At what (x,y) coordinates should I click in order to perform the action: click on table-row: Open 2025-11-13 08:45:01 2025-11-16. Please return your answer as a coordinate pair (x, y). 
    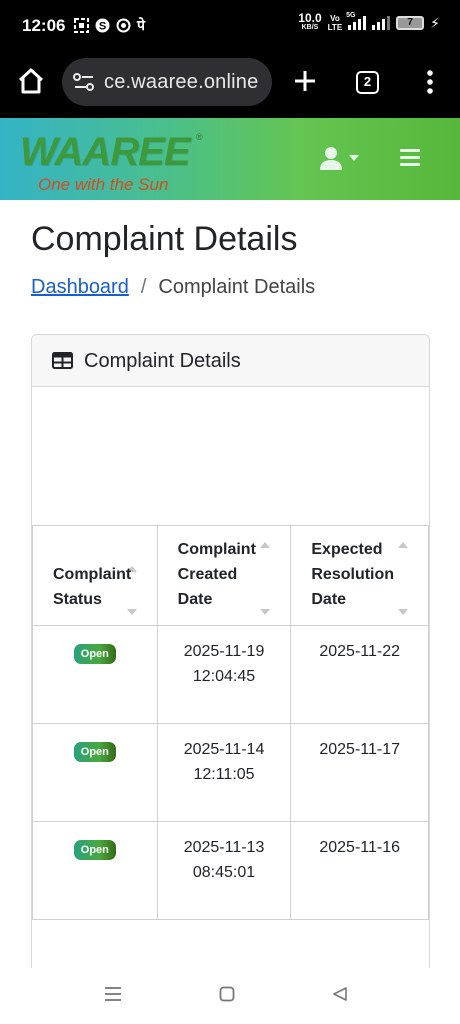
    Looking at the image, I should click on (230, 870).